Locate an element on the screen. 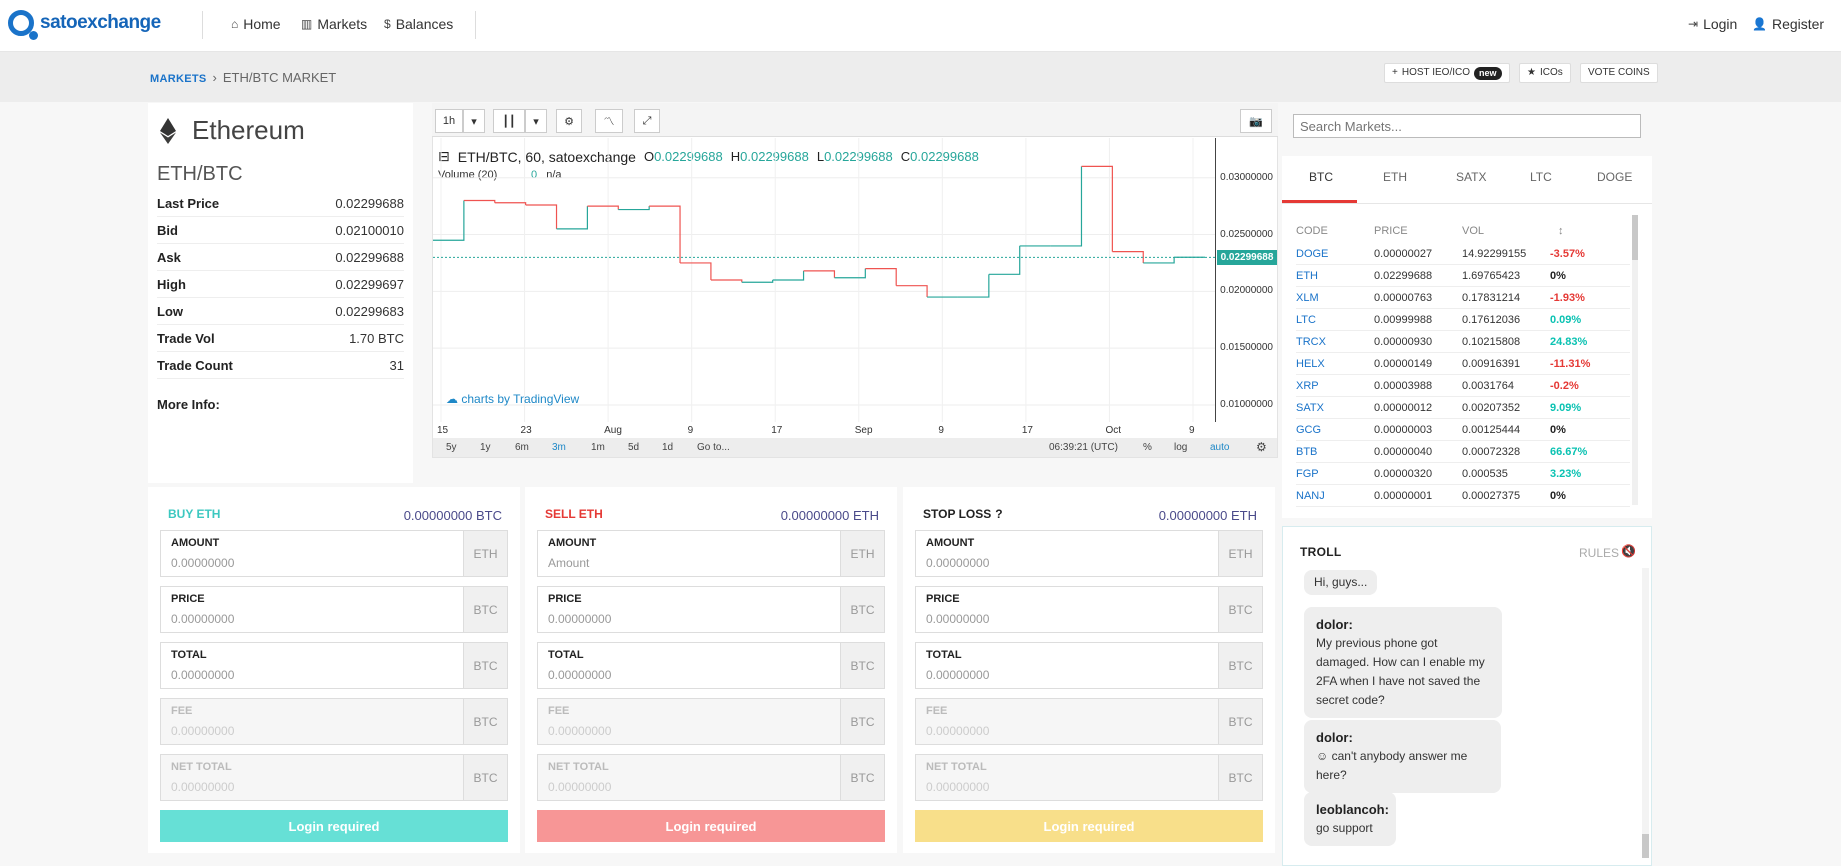 The height and width of the screenshot is (866, 1841). icos-button: ★ ICOs is located at coordinates (1545, 73).